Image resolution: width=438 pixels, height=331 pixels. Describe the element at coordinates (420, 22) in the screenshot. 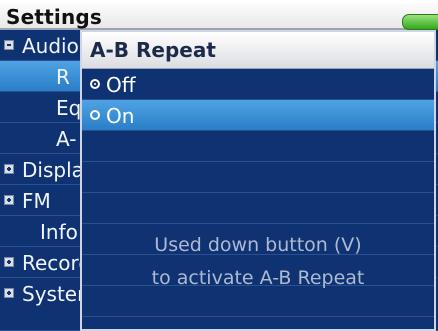

I see `battery-icon` at that location.